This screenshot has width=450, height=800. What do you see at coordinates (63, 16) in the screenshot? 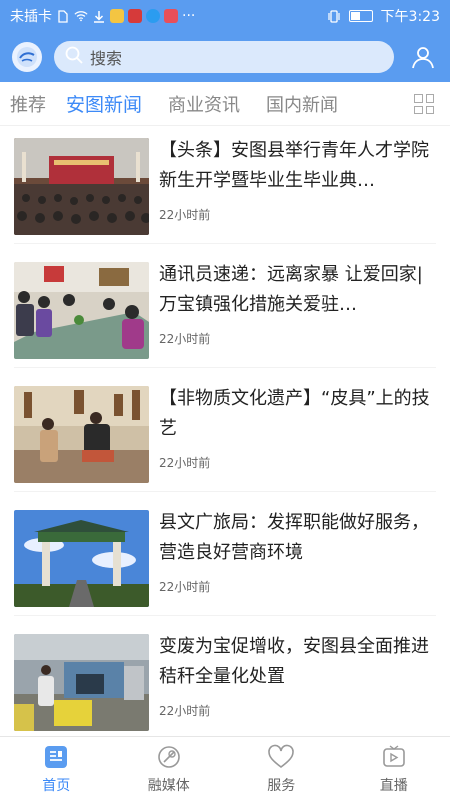
I see `sim-icon` at bounding box center [63, 16].